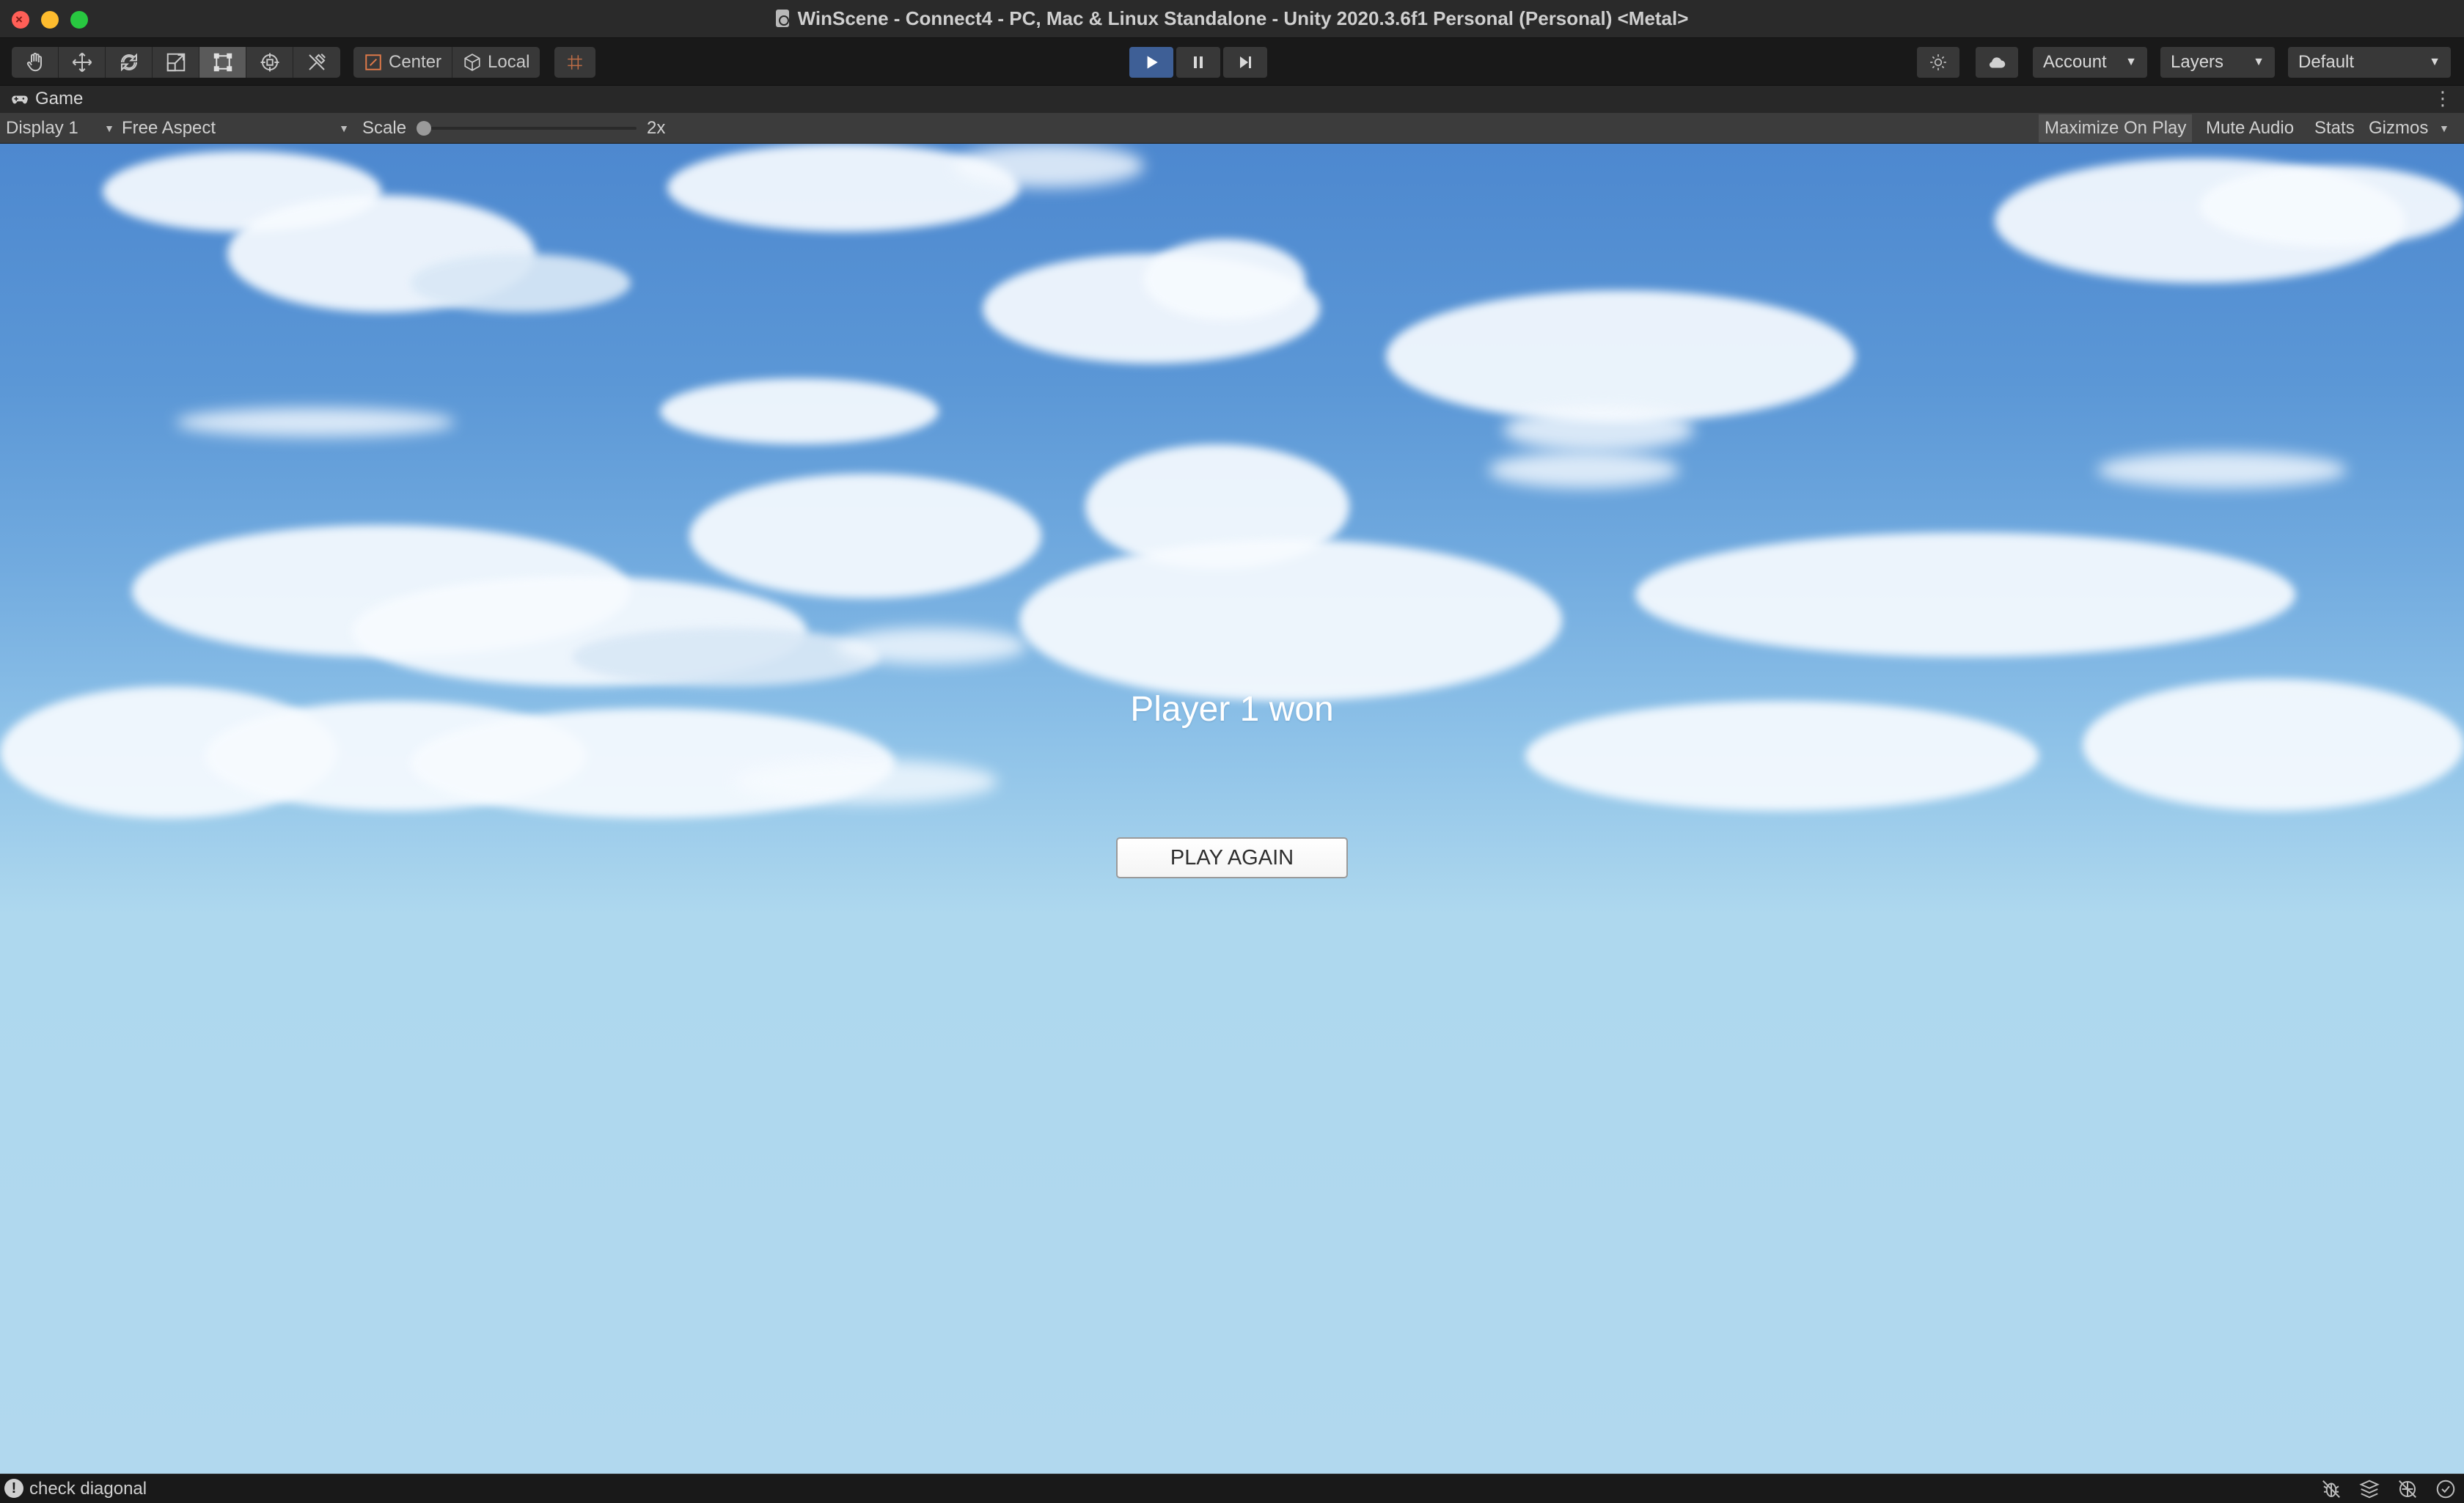 The image size is (2464, 1503). Describe the element at coordinates (2197, 62) in the screenshot. I see `layers-label: Layers` at that location.